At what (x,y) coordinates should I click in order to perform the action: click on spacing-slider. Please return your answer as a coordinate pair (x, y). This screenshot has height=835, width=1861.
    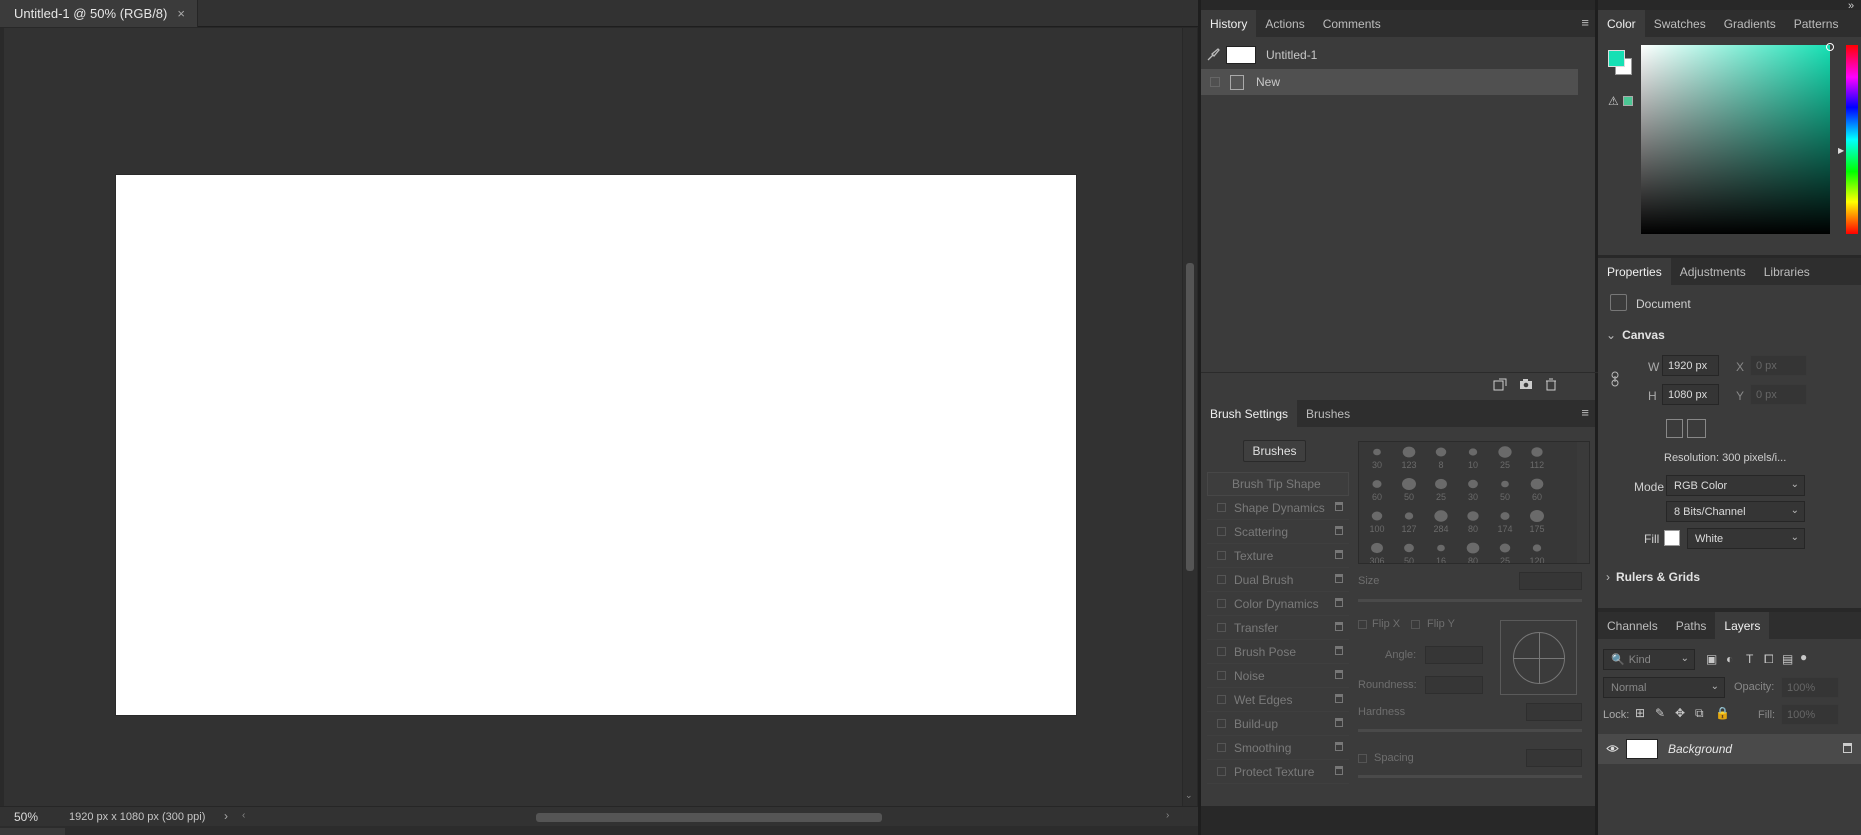
    Looking at the image, I should click on (1470, 776).